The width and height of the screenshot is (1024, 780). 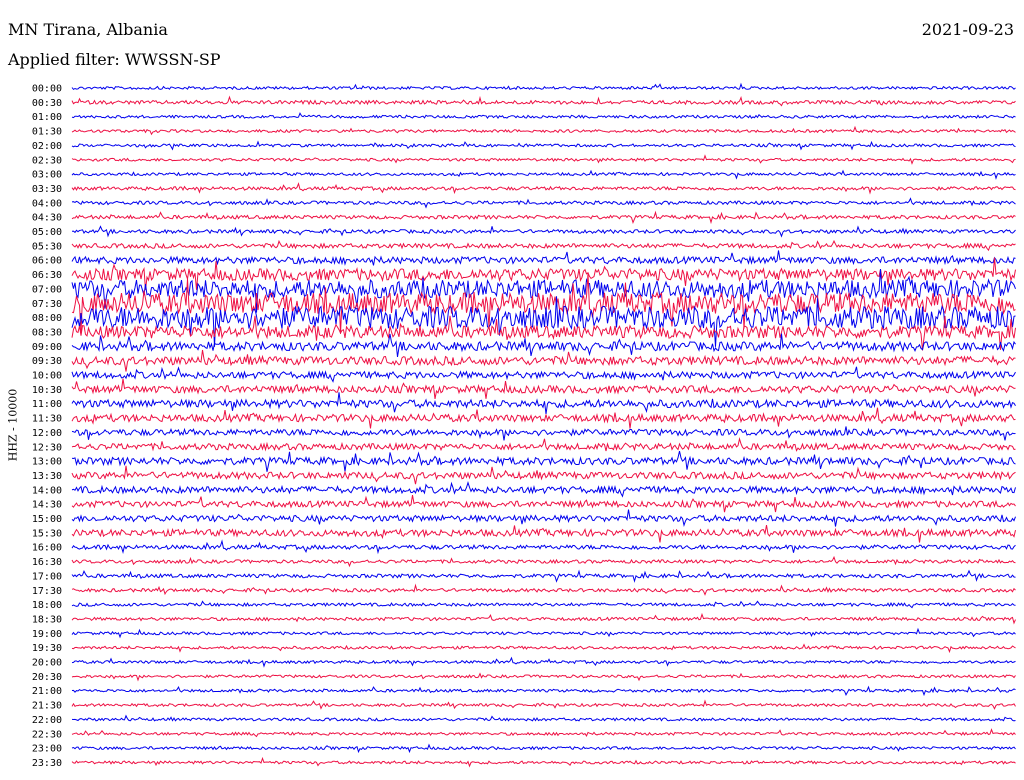 I want to click on time-label: 18:00, so click(x=47, y=605).